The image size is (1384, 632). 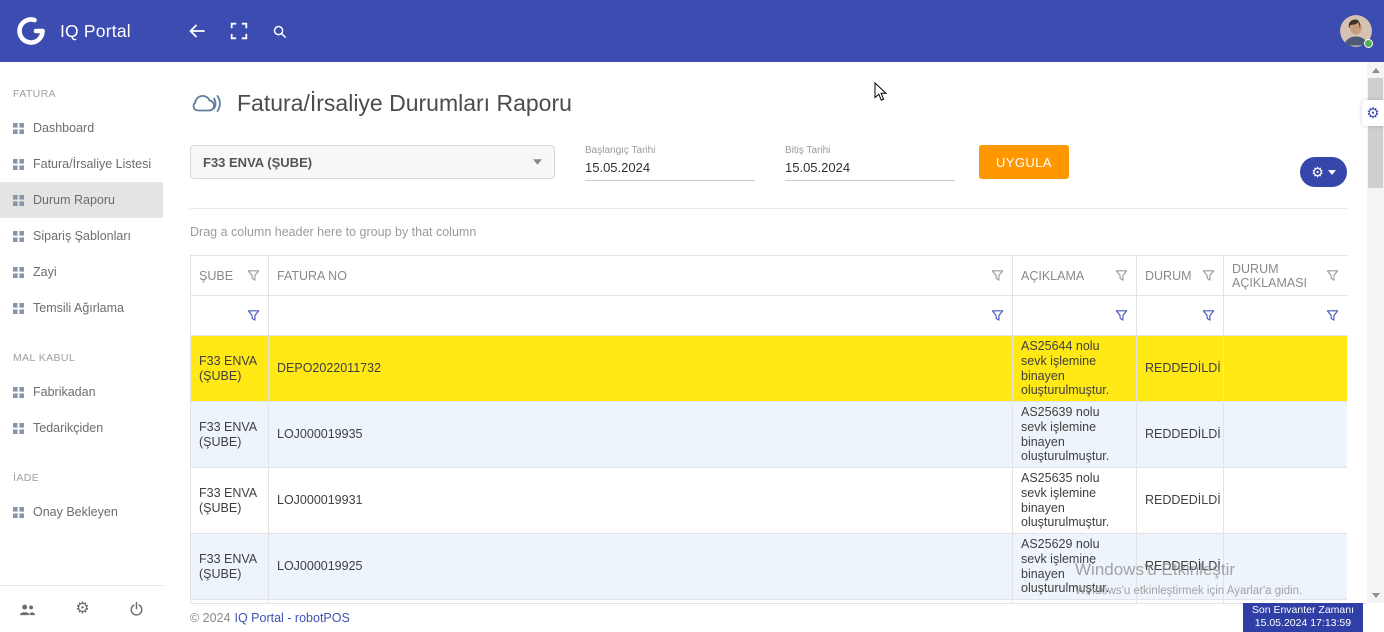 What do you see at coordinates (1279, 315) in the screenshot?
I see `filter-input-durum-aciklamasi` at bounding box center [1279, 315].